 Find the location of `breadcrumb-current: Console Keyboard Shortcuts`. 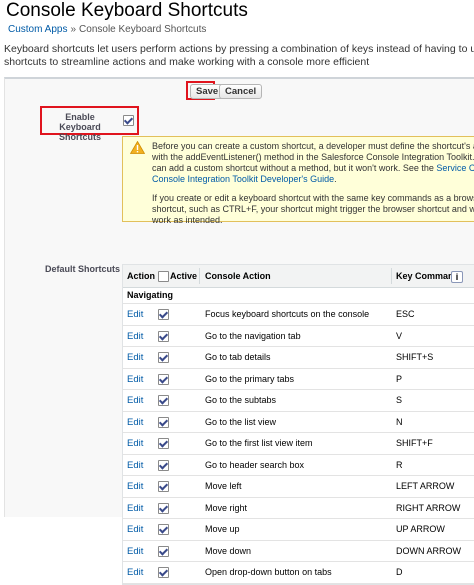

breadcrumb-current: Console Keyboard Shortcuts is located at coordinates (143, 29).